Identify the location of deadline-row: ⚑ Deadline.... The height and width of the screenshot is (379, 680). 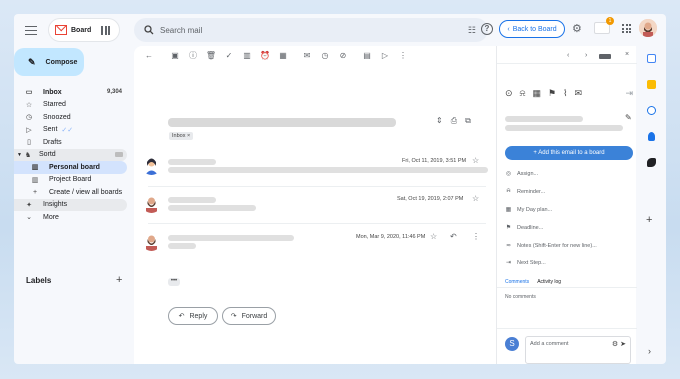
(524, 228).